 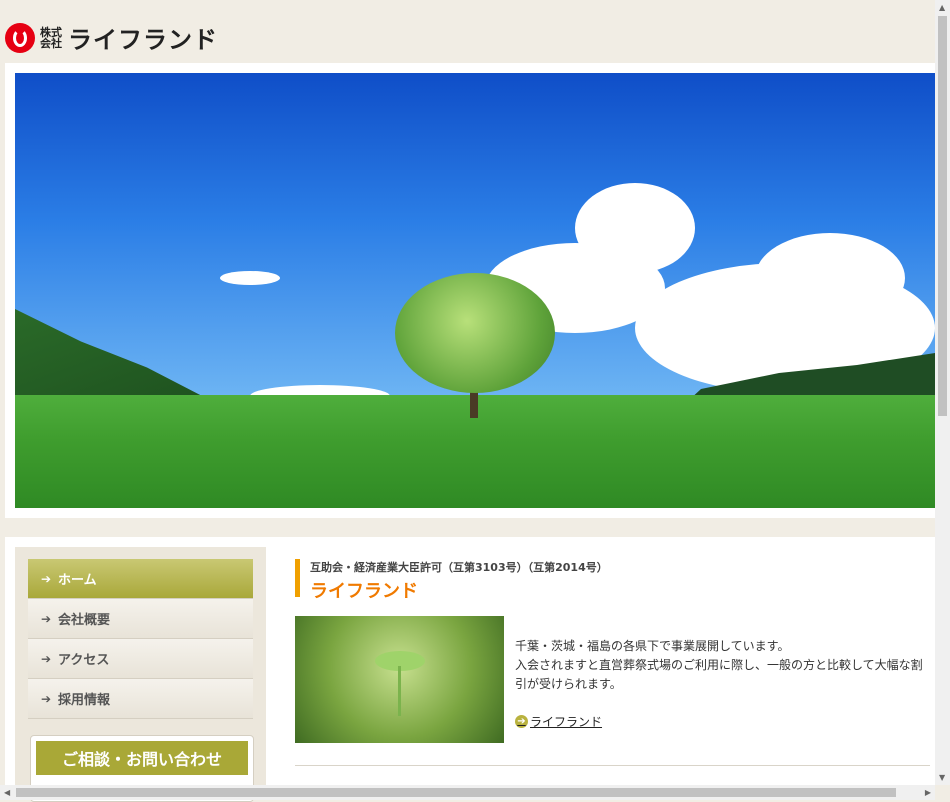 What do you see at coordinates (84, 620) in the screenshot?
I see `nav-item-label: 会社概要` at bounding box center [84, 620].